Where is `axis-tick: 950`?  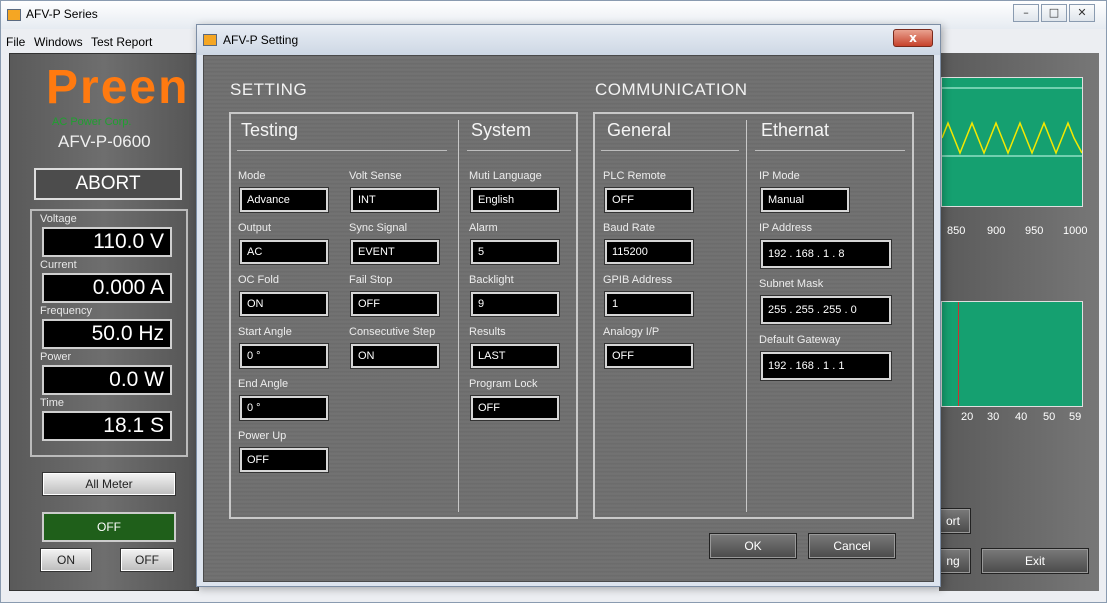
axis-tick: 950 is located at coordinates (1034, 231).